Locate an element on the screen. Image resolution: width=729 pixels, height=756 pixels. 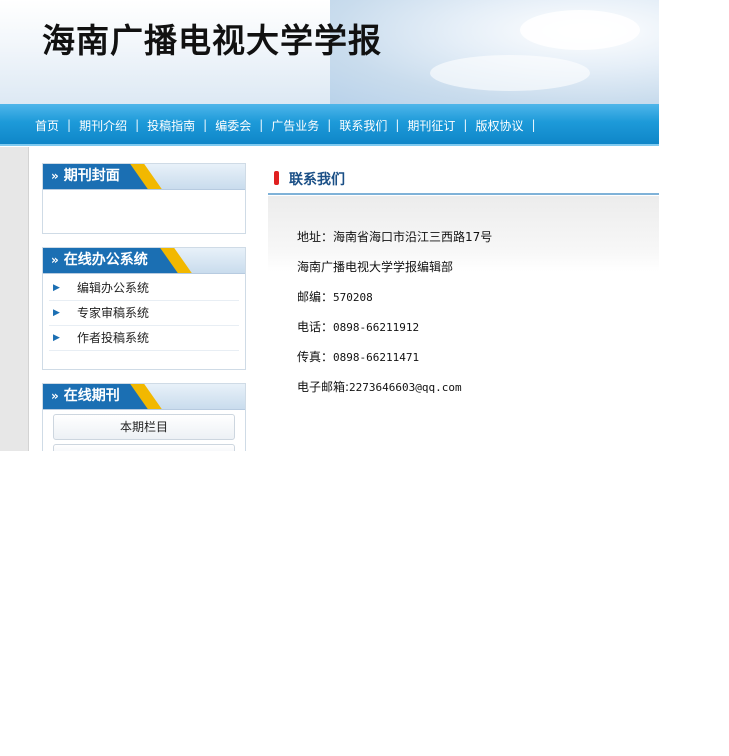
panel-tab: » 在线办公系统 is located at coordinates (112, 260).